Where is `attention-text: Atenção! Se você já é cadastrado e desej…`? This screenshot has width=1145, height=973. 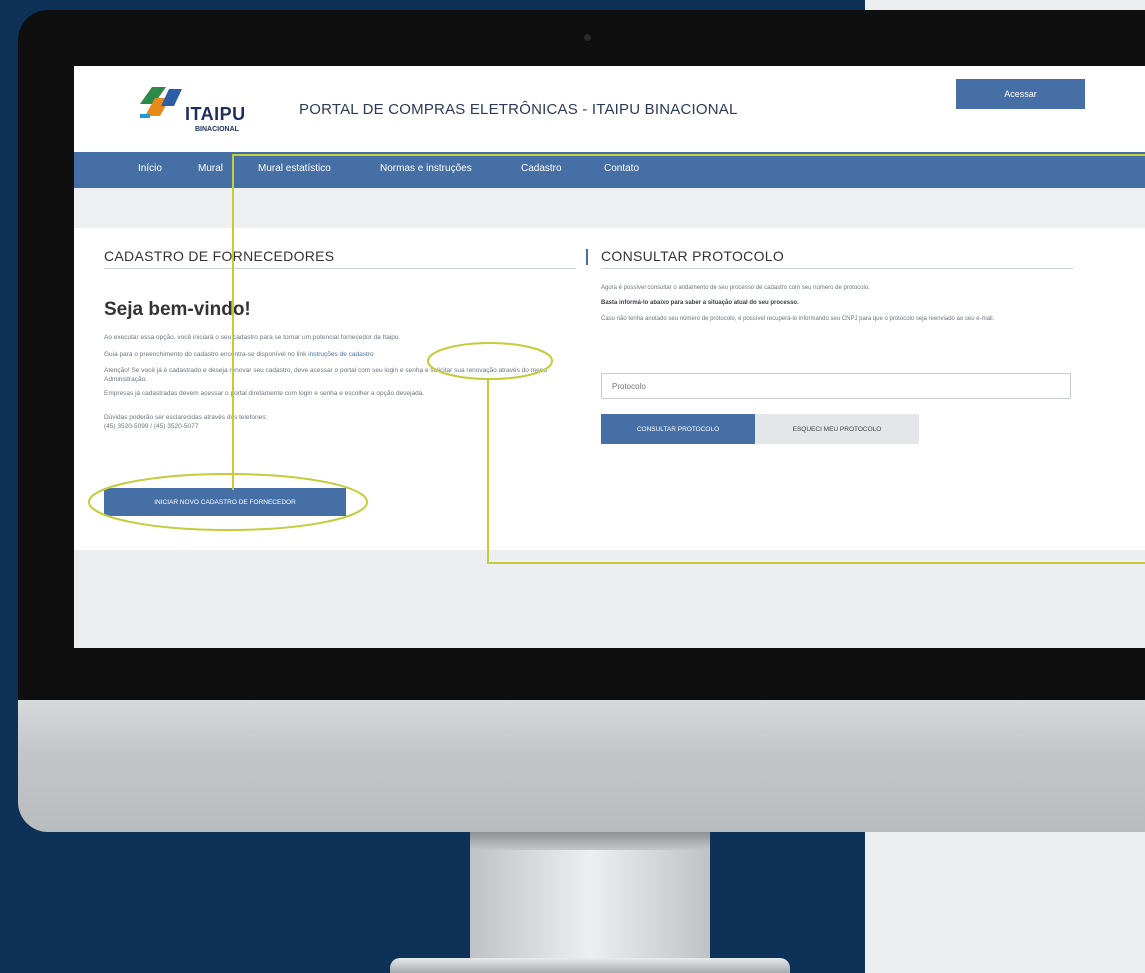
attention-text: Atenção! Se você já é cadastrado e desej… is located at coordinates (325, 375).